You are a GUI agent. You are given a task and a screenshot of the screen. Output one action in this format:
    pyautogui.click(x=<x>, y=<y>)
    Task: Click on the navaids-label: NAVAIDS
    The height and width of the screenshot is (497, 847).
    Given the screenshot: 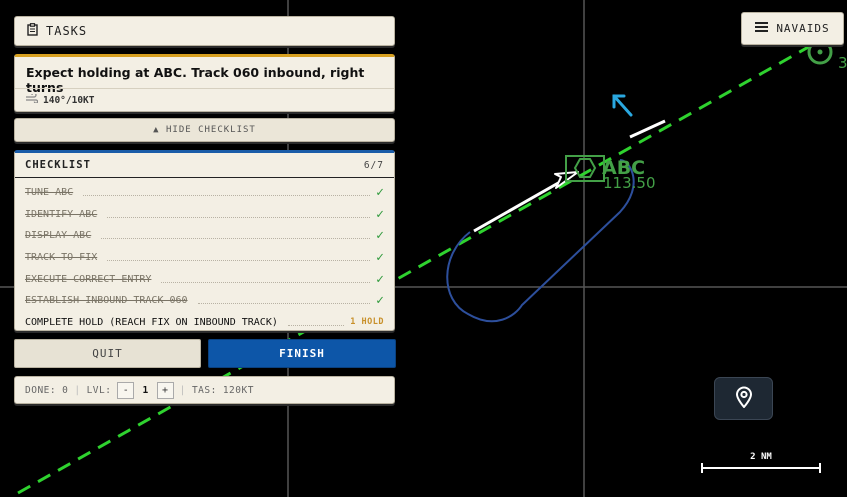 What is the action you would take?
    pyautogui.click(x=803, y=28)
    